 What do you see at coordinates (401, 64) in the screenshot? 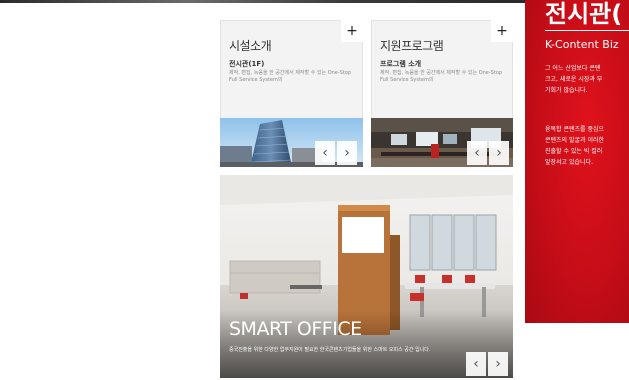
I see `program-card-subtitle: 프로그램 소개` at bounding box center [401, 64].